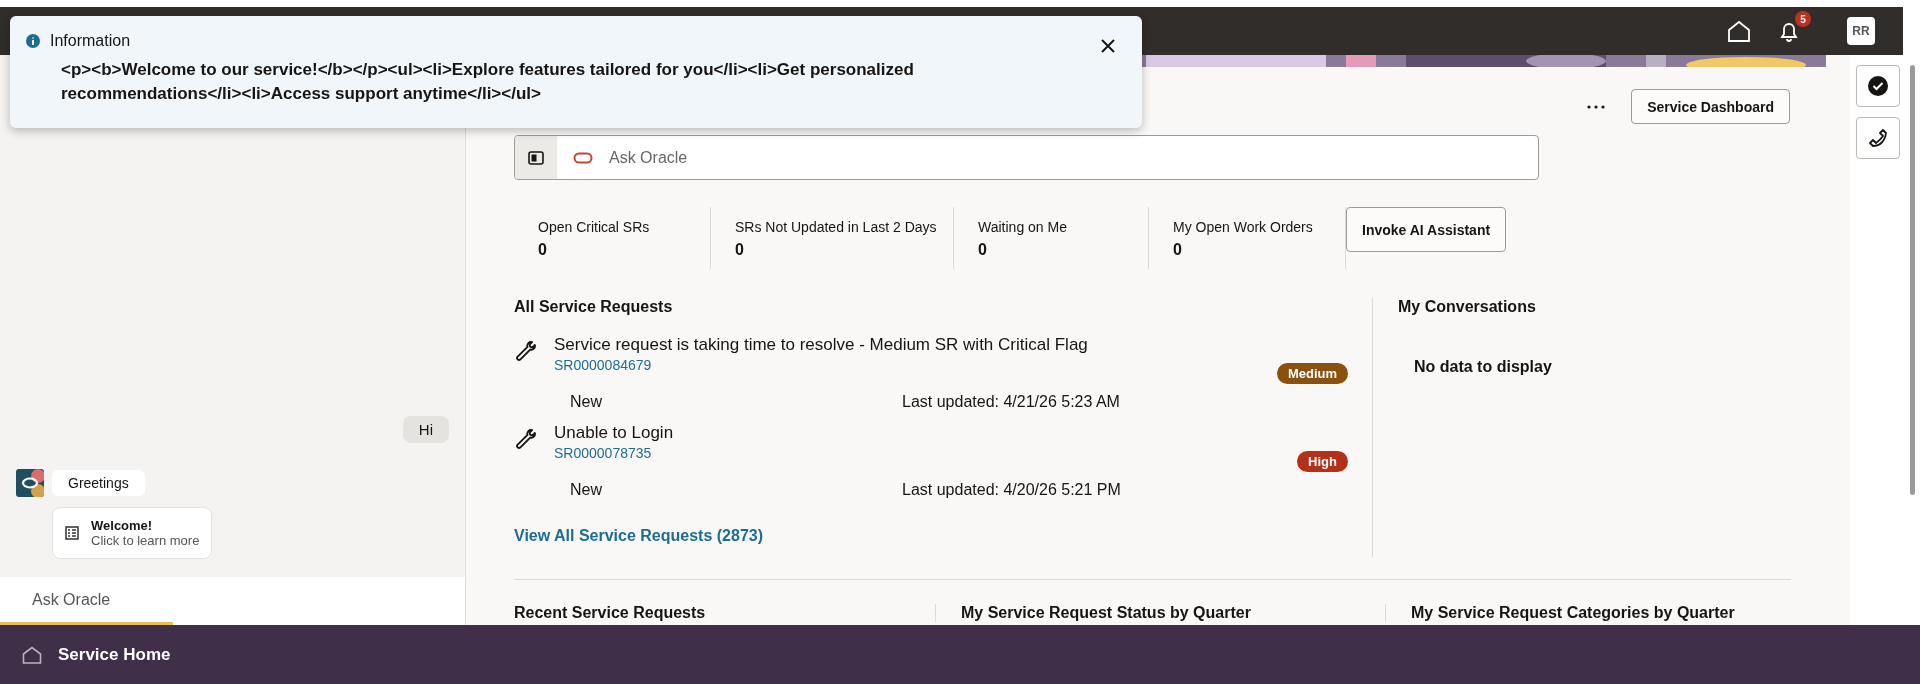 This screenshot has width=1920, height=684. What do you see at coordinates (30, 483) in the screenshot?
I see `bot-avatar-icon` at bounding box center [30, 483].